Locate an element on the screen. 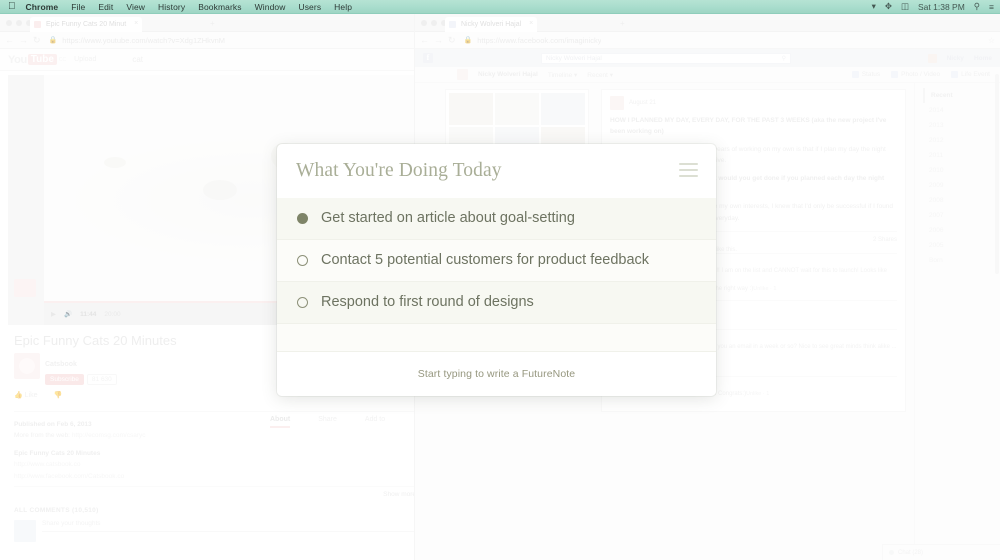 Image resolution: width=1000 pixels, height=560 pixels. task-label: Respond to first round of designs is located at coordinates (427, 301).